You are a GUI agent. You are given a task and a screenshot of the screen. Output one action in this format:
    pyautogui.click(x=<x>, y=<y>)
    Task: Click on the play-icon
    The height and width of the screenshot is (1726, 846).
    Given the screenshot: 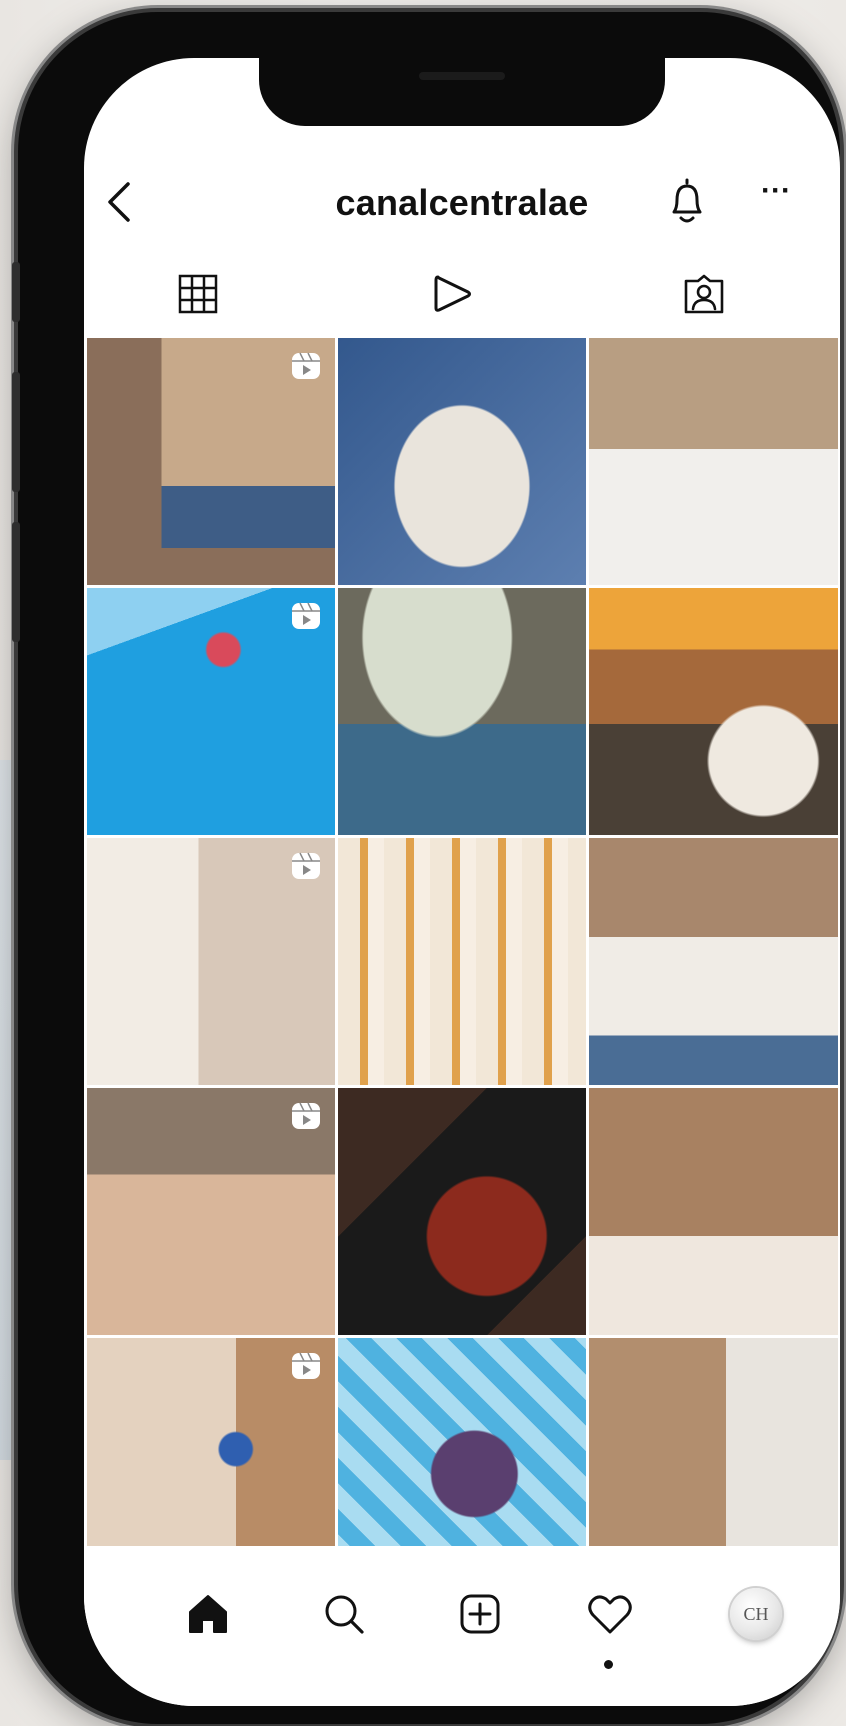 What is the action you would take?
    pyautogui.click(x=452, y=293)
    